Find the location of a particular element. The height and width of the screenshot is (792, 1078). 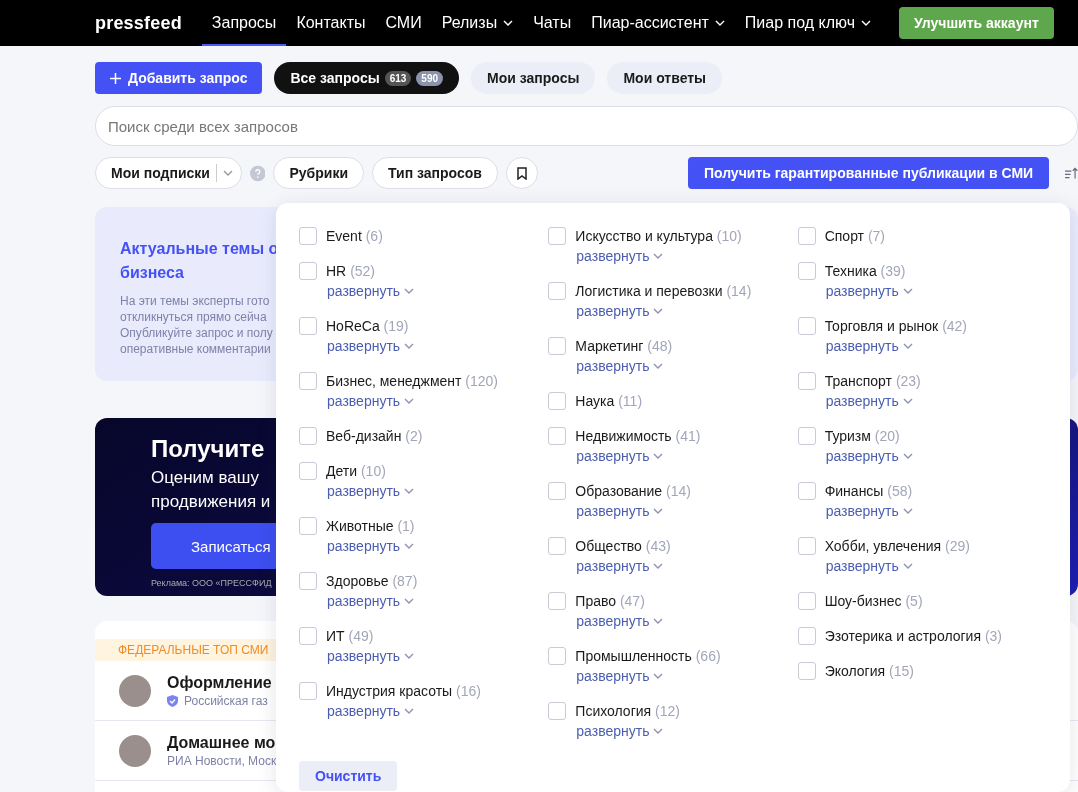

category-label: Event (6) is located at coordinates (354, 236).